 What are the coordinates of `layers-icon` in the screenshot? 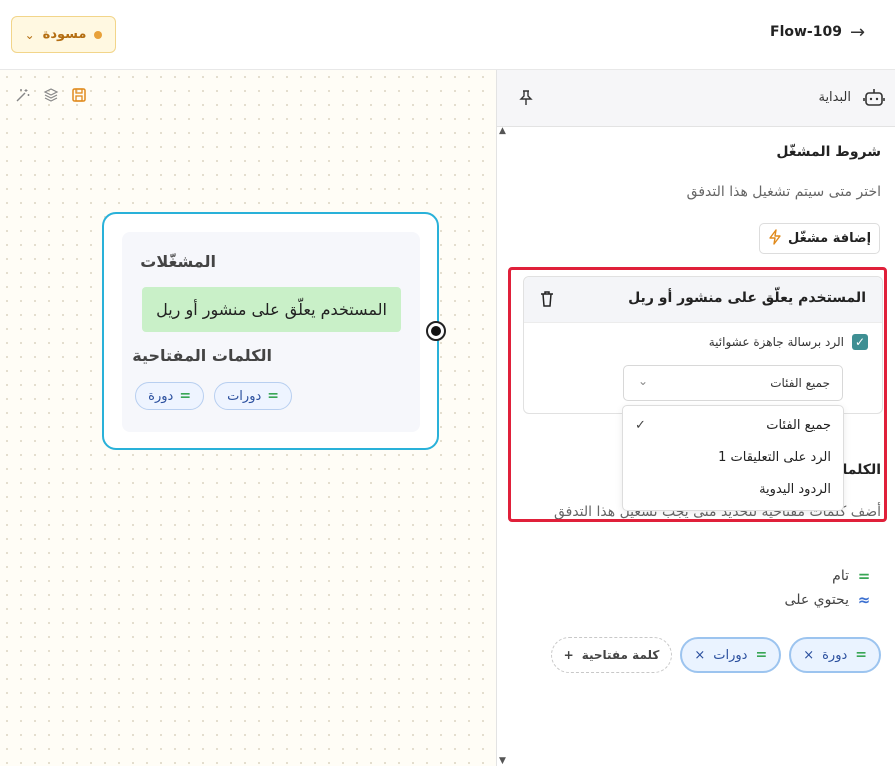 It's located at (51, 95).